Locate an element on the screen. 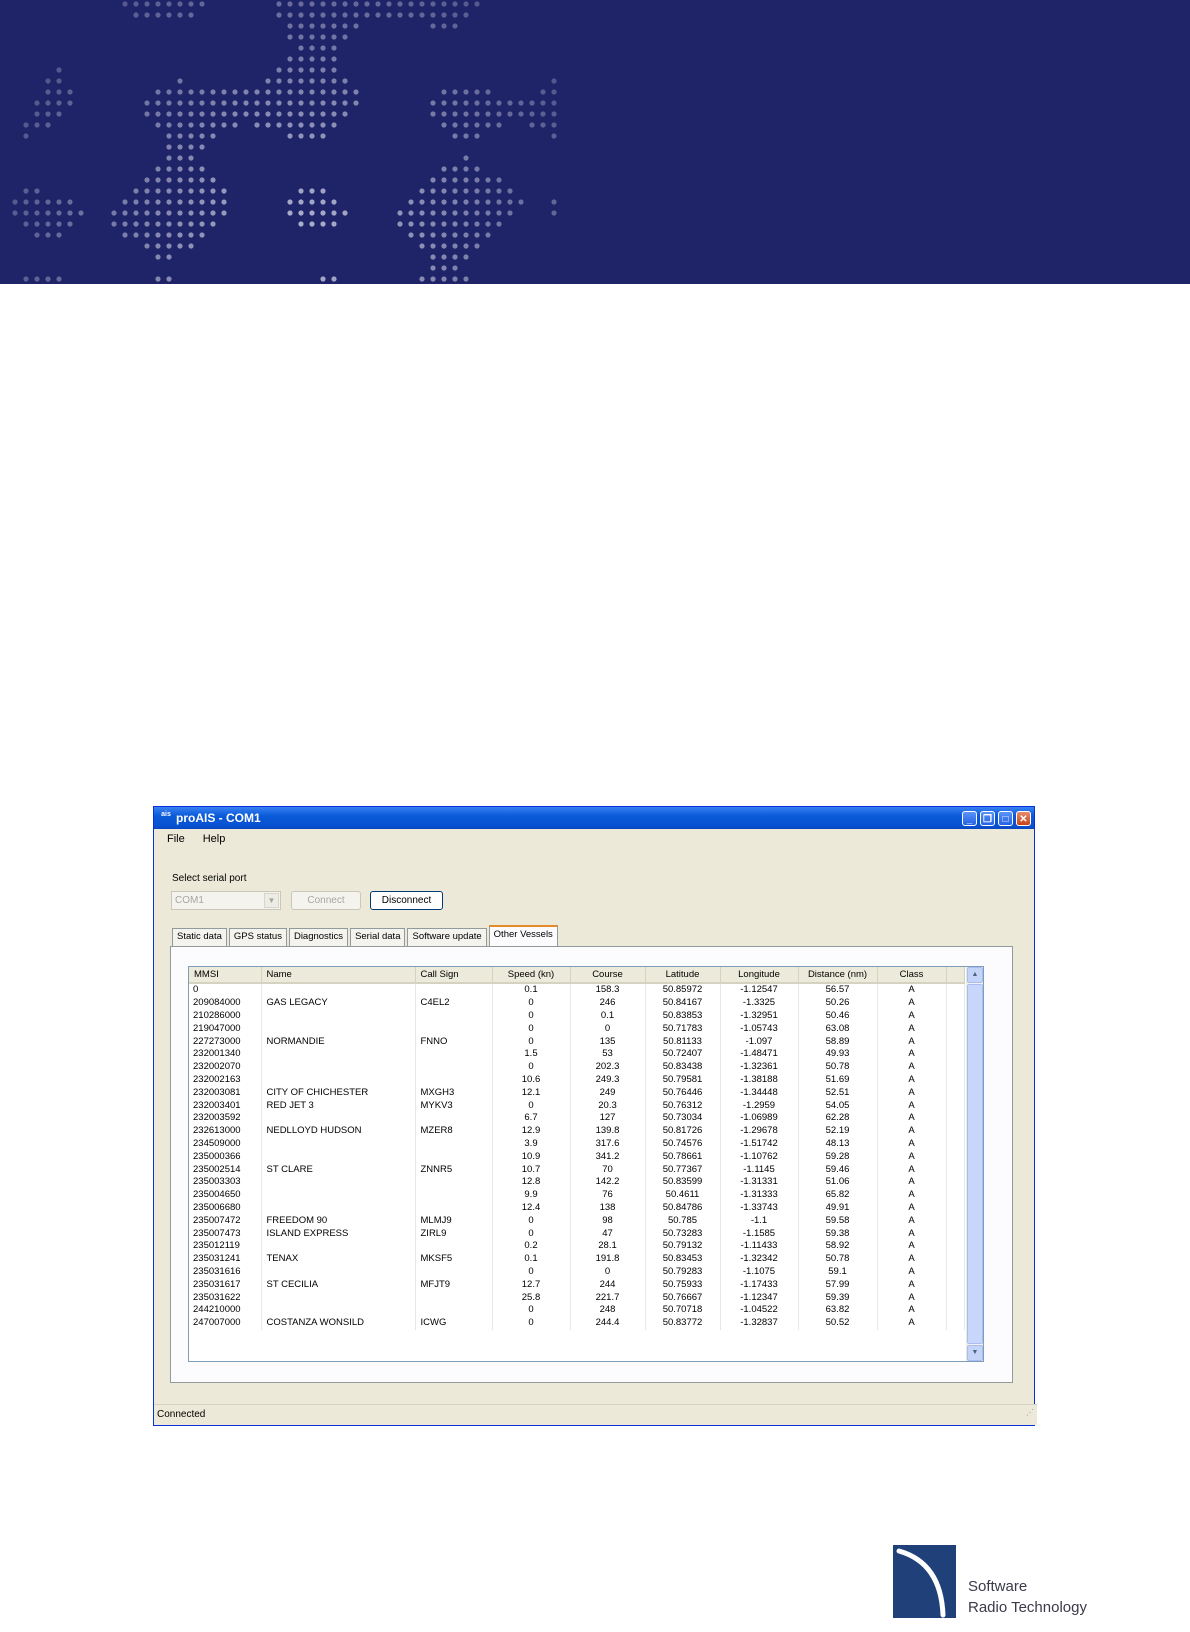  table-row: 235006680 12.4 138 50.84786 -1.33743 49.91 A is located at coordinates (577, 1208).